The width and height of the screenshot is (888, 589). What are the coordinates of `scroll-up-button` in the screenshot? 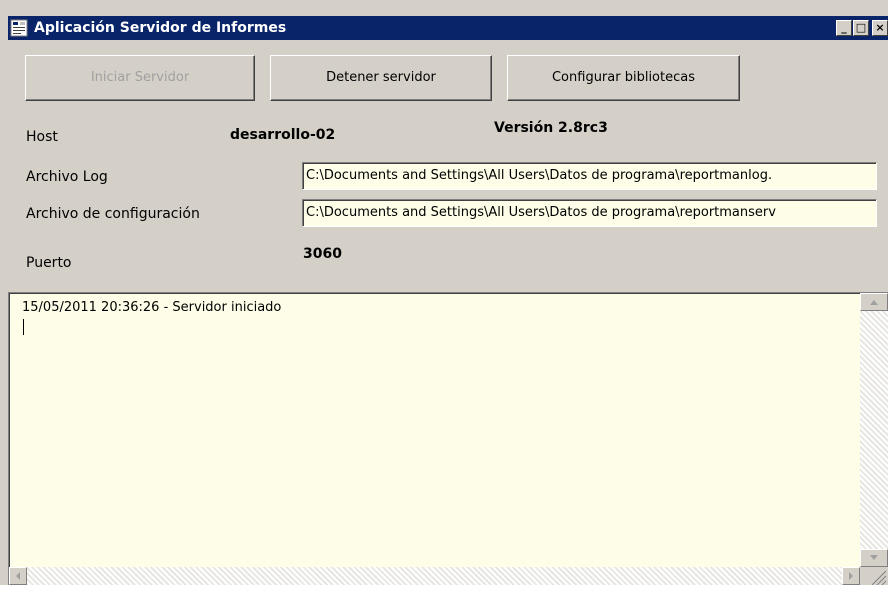 It's located at (874, 302).